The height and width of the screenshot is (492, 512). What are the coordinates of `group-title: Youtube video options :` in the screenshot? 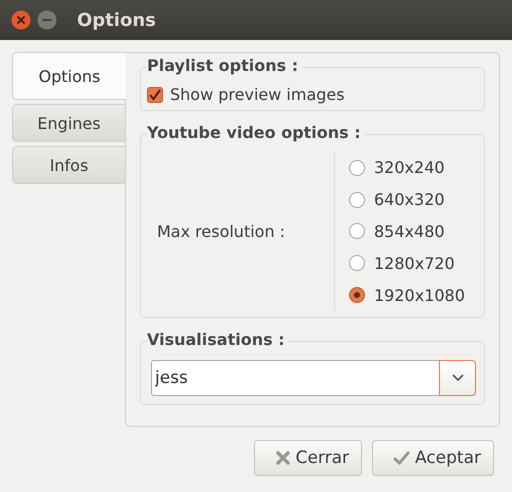 It's located at (254, 132).